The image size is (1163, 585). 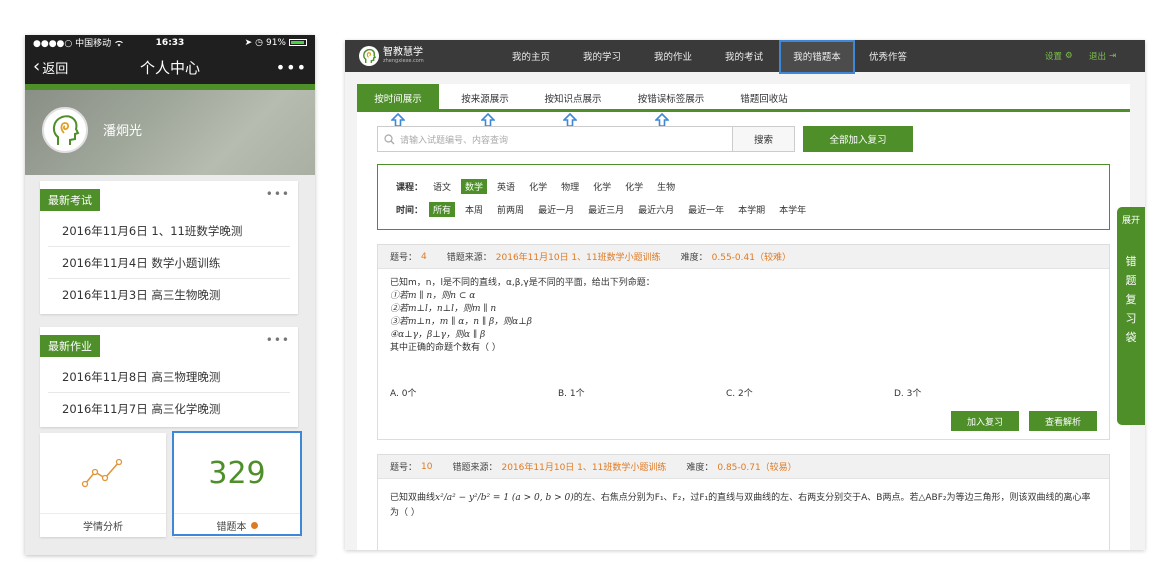 What do you see at coordinates (442, 209) in the screenshot?
I see `time-option-selected: 所有` at bounding box center [442, 209].